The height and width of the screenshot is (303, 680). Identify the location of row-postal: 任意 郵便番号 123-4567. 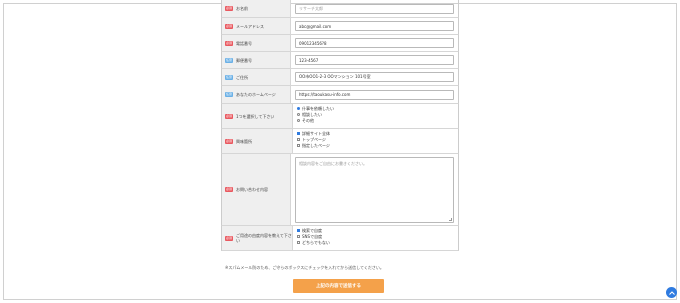
(340, 60).